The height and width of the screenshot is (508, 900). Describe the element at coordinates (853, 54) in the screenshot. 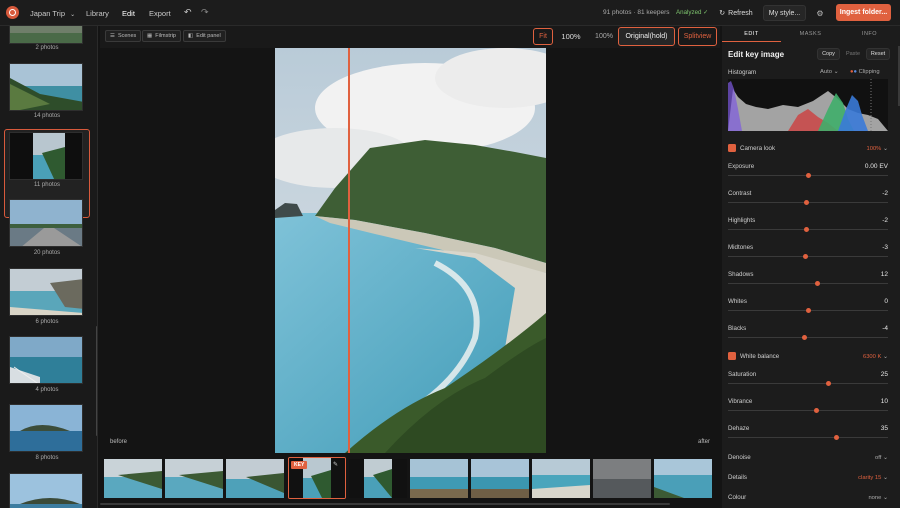

I see `paste-button: Paste` at that location.